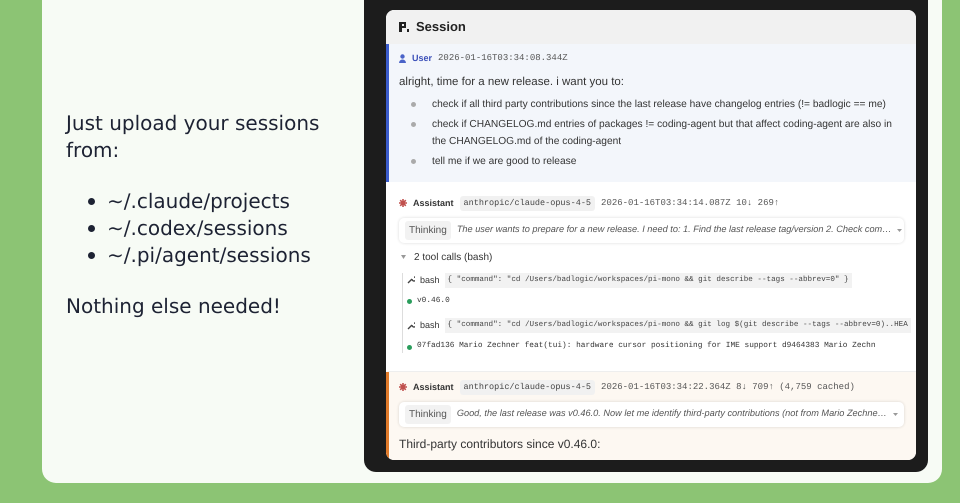  I want to click on caret-icon, so click(403, 257).